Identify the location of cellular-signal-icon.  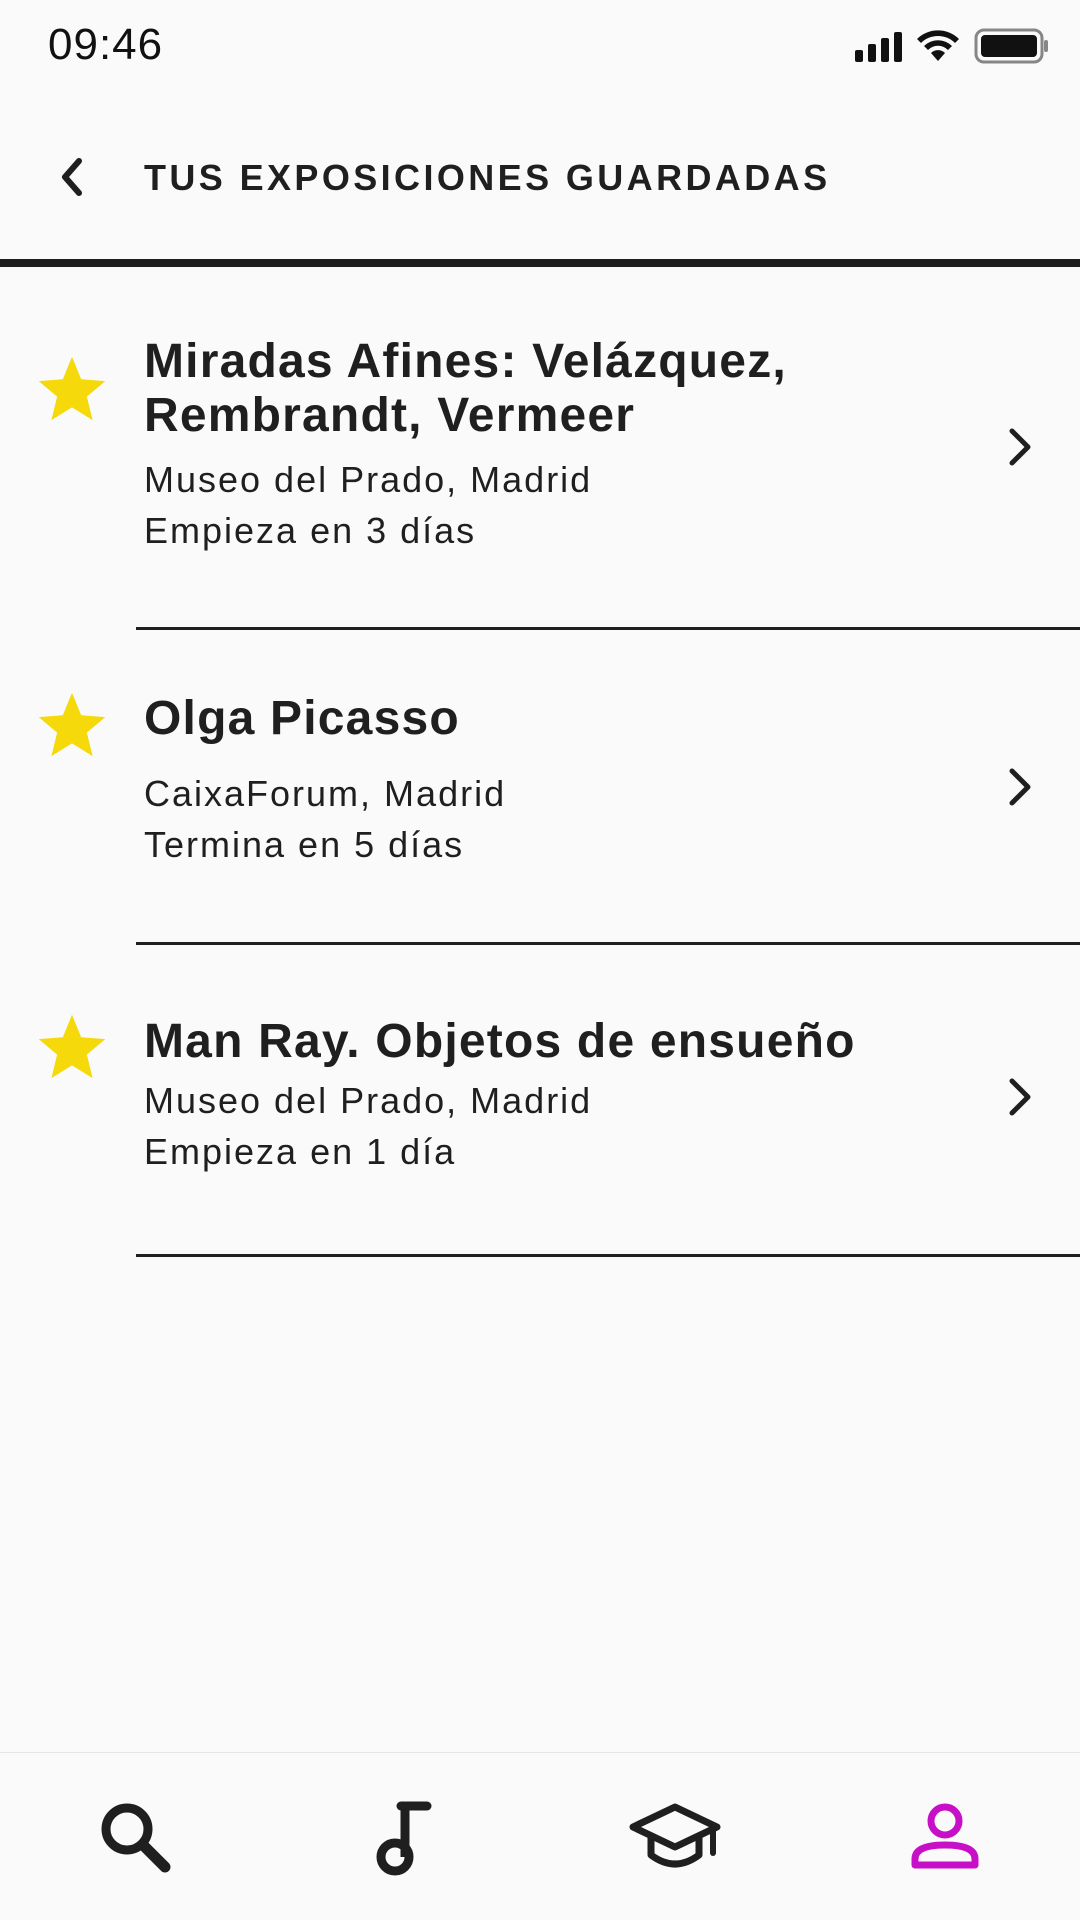
(878, 46).